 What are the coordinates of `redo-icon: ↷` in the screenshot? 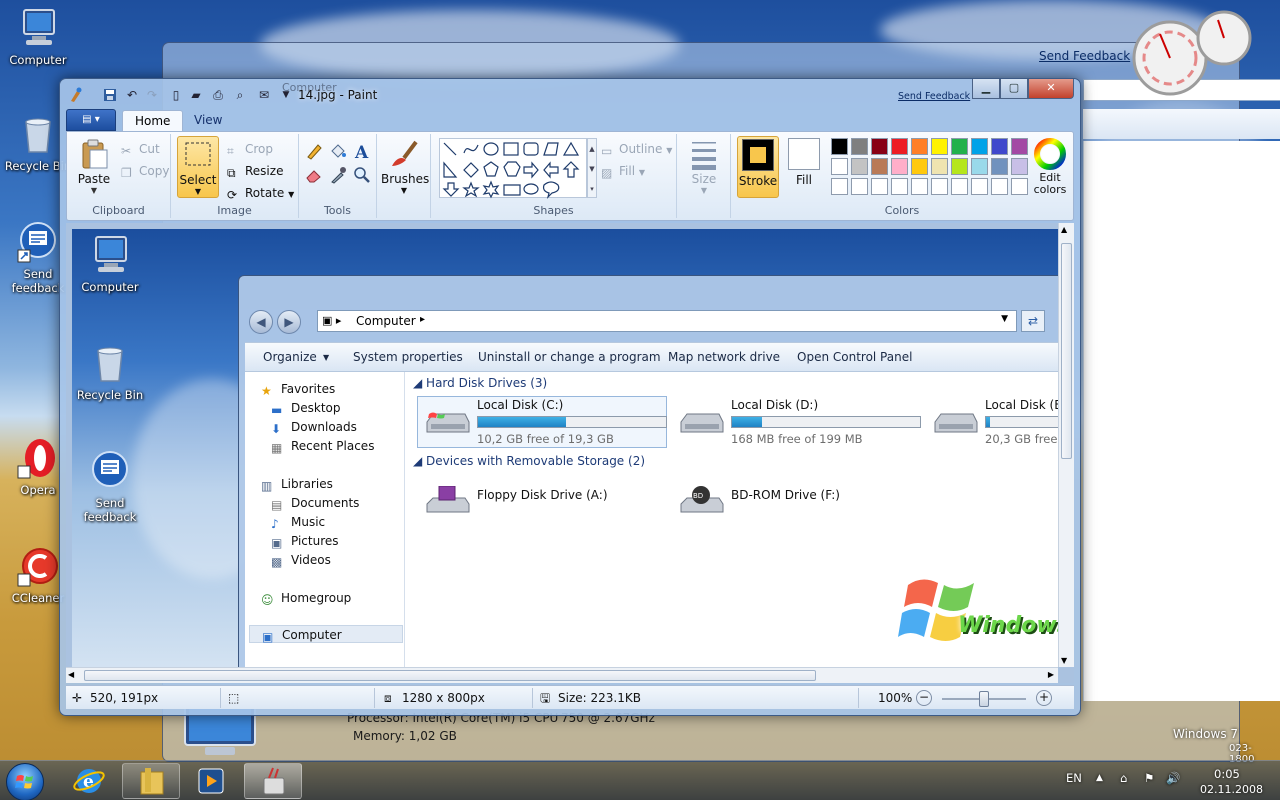 It's located at (152, 95).